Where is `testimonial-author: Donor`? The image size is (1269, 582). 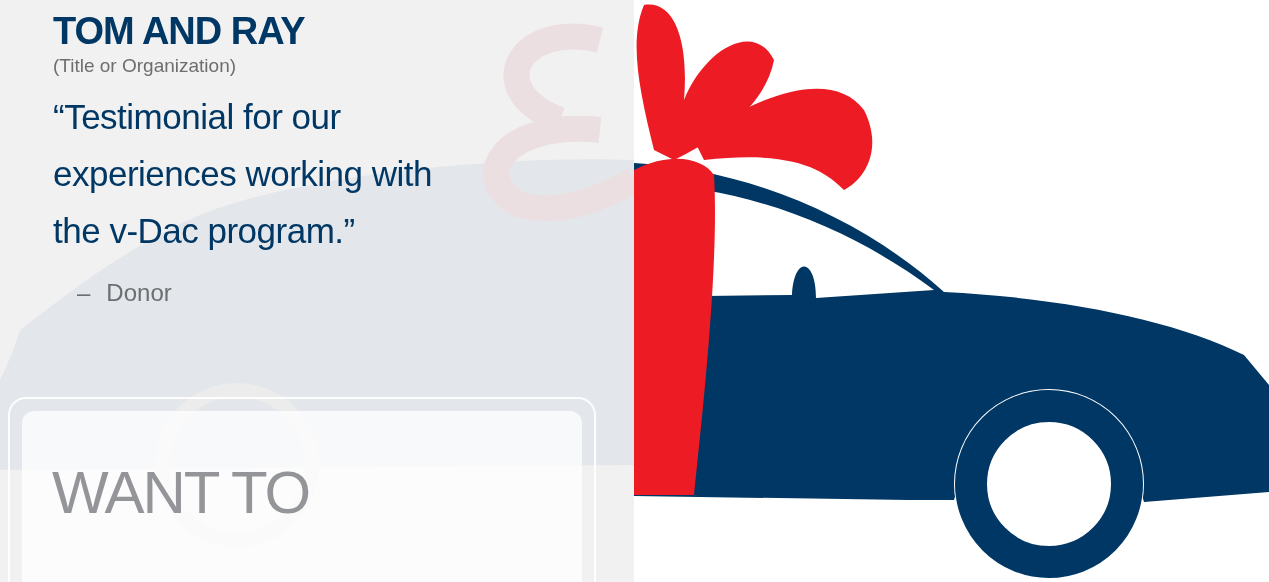 testimonial-author: Donor is located at coordinates (139, 293).